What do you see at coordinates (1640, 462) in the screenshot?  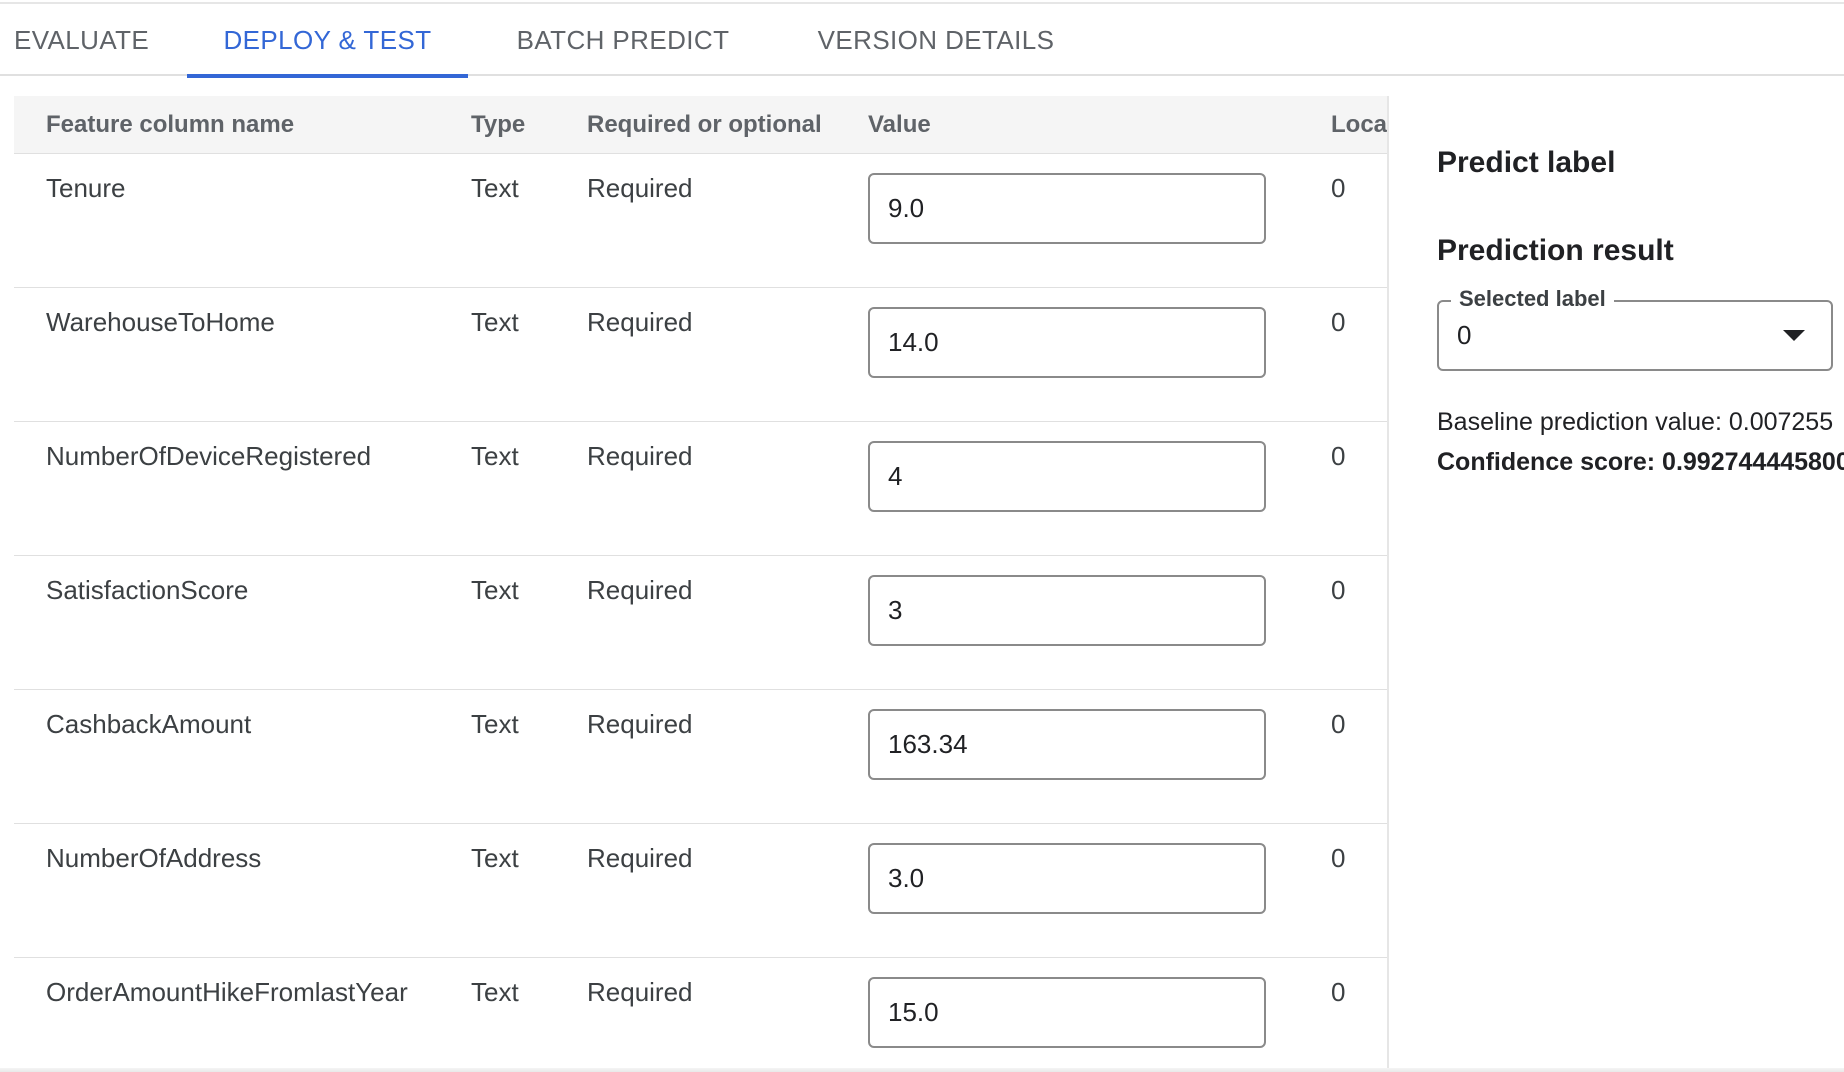 I see `confidence-score: Confidence score: 0.992744445800` at bounding box center [1640, 462].